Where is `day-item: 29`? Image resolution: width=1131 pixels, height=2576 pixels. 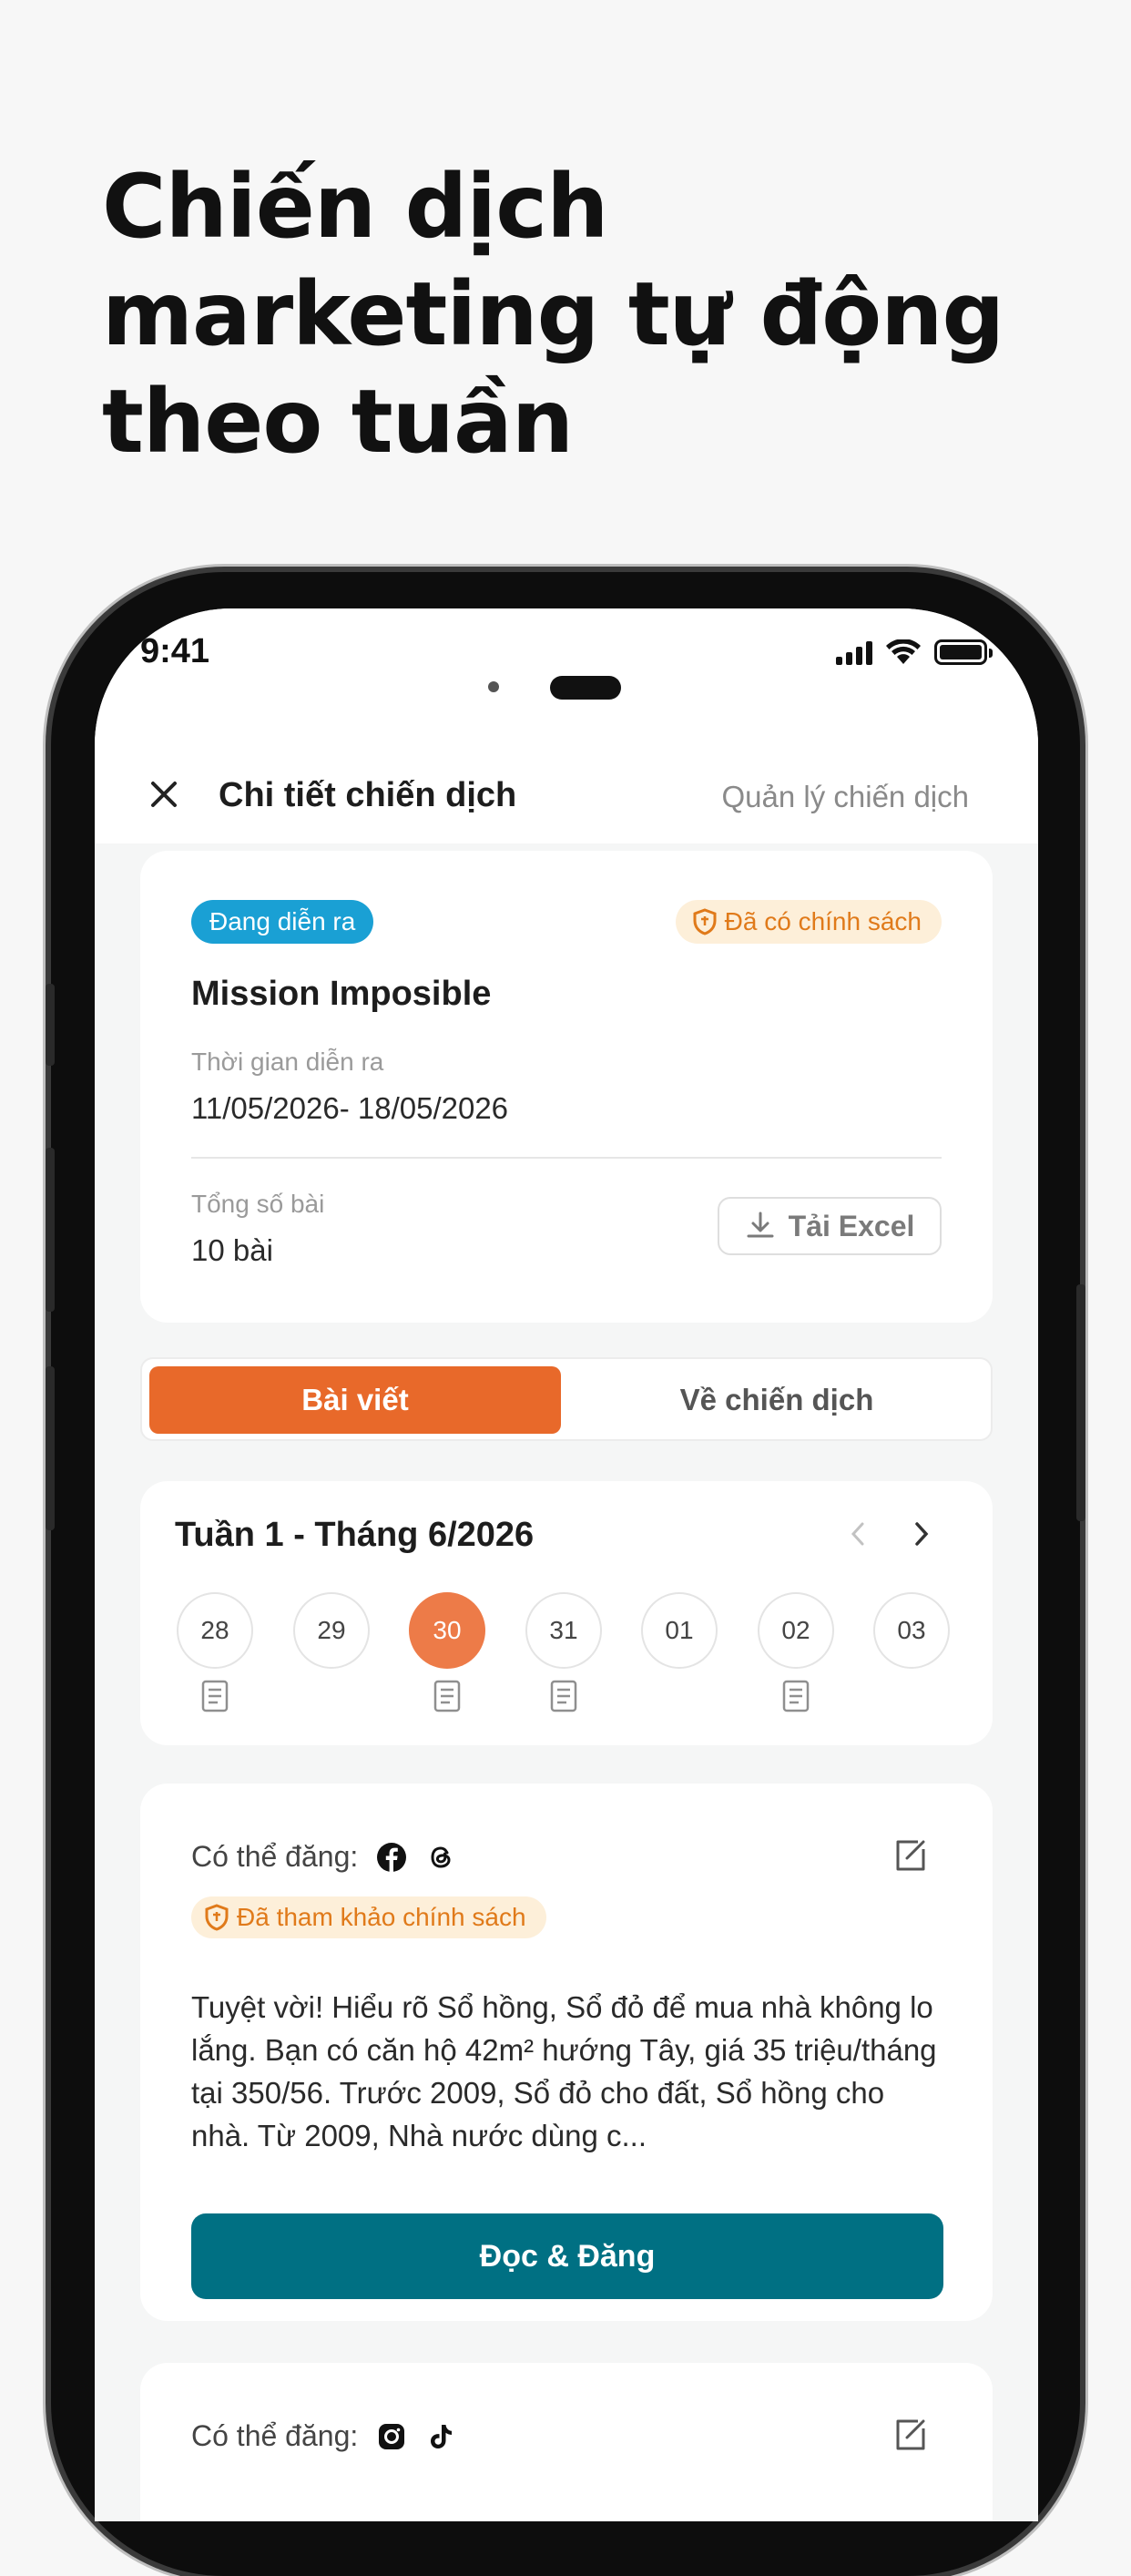
day-item: 29 is located at coordinates (332, 1630).